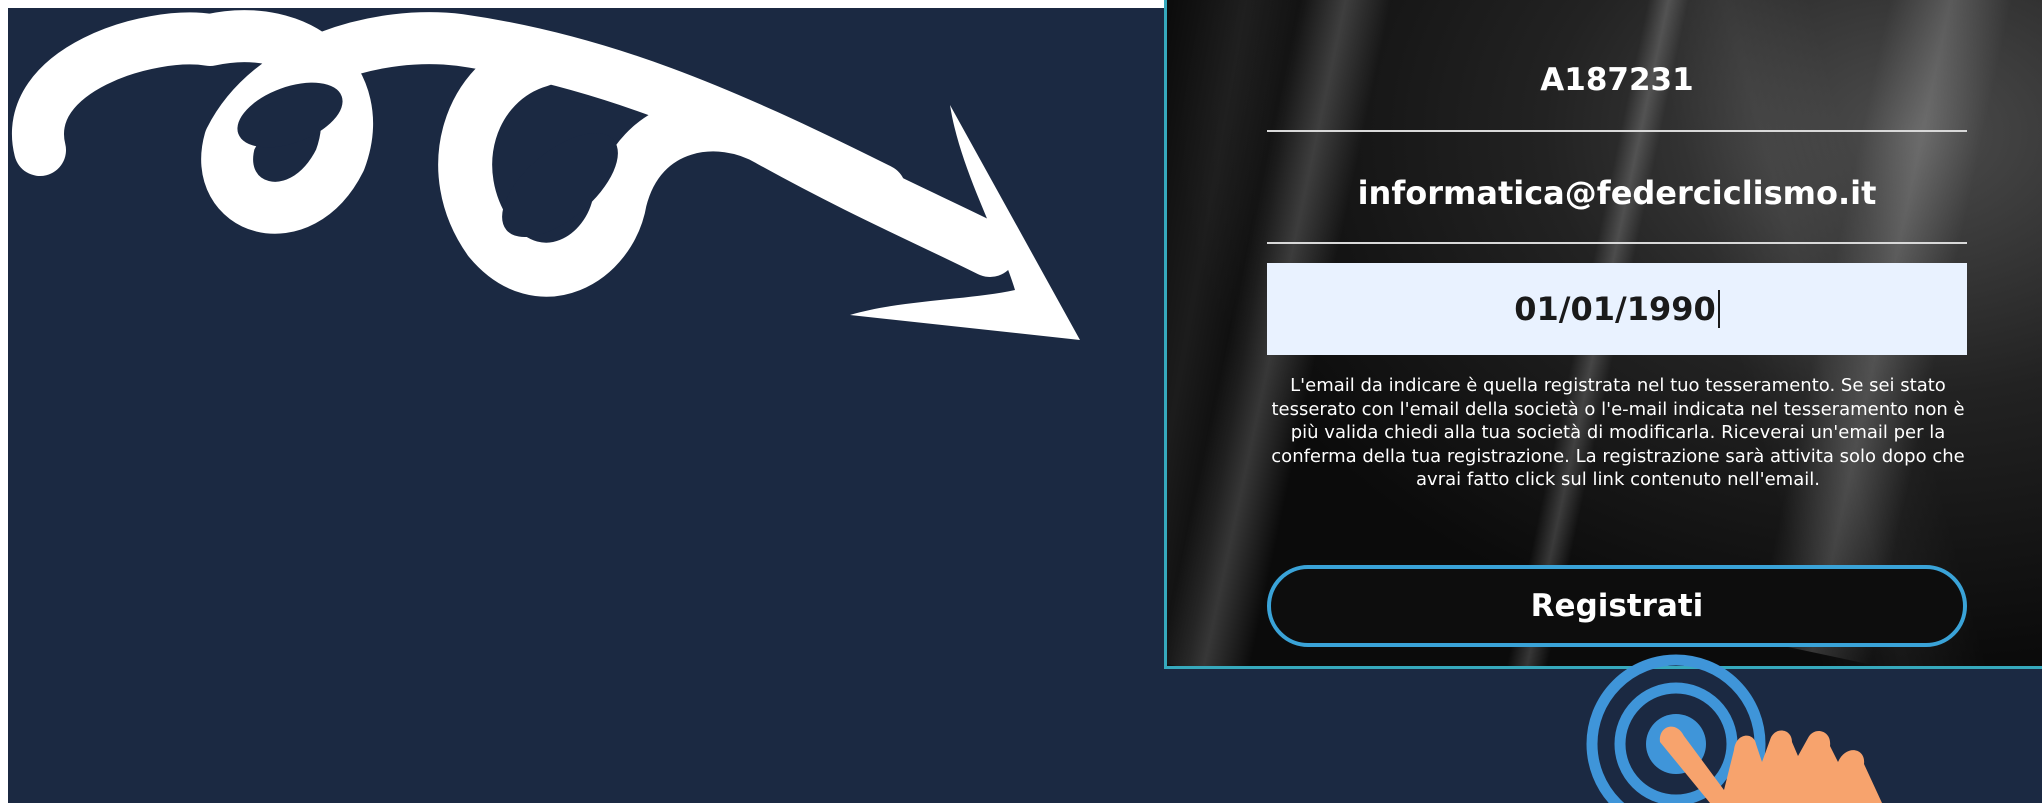 The height and width of the screenshot is (803, 2042). I want to click on birth-date-value: 01/01/1990, so click(1615, 309).